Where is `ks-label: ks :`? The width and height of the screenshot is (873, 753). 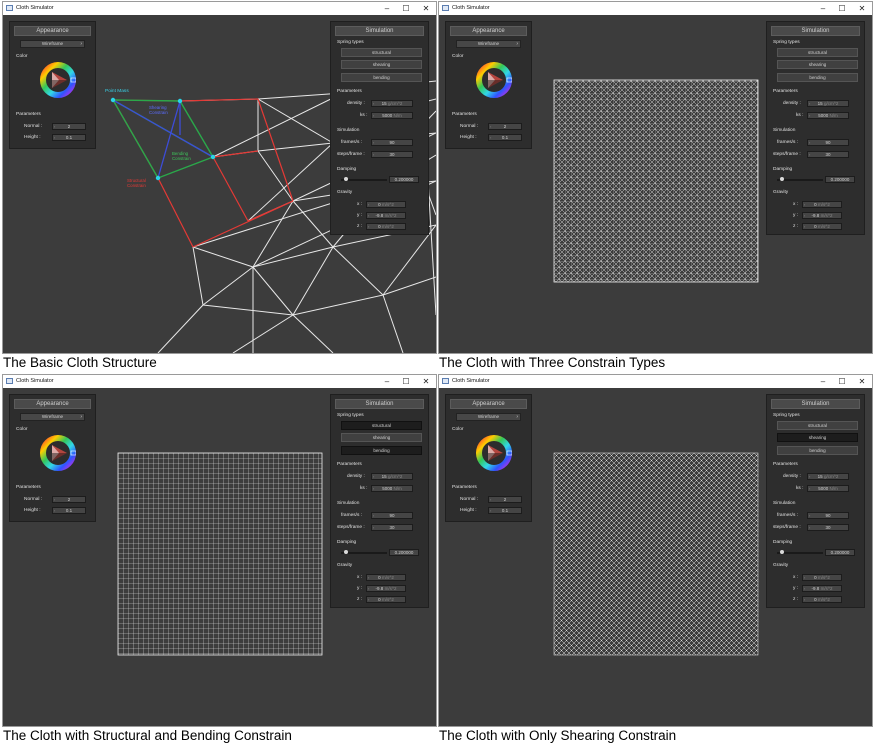
ks-label: ks : is located at coordinates (364, 488).